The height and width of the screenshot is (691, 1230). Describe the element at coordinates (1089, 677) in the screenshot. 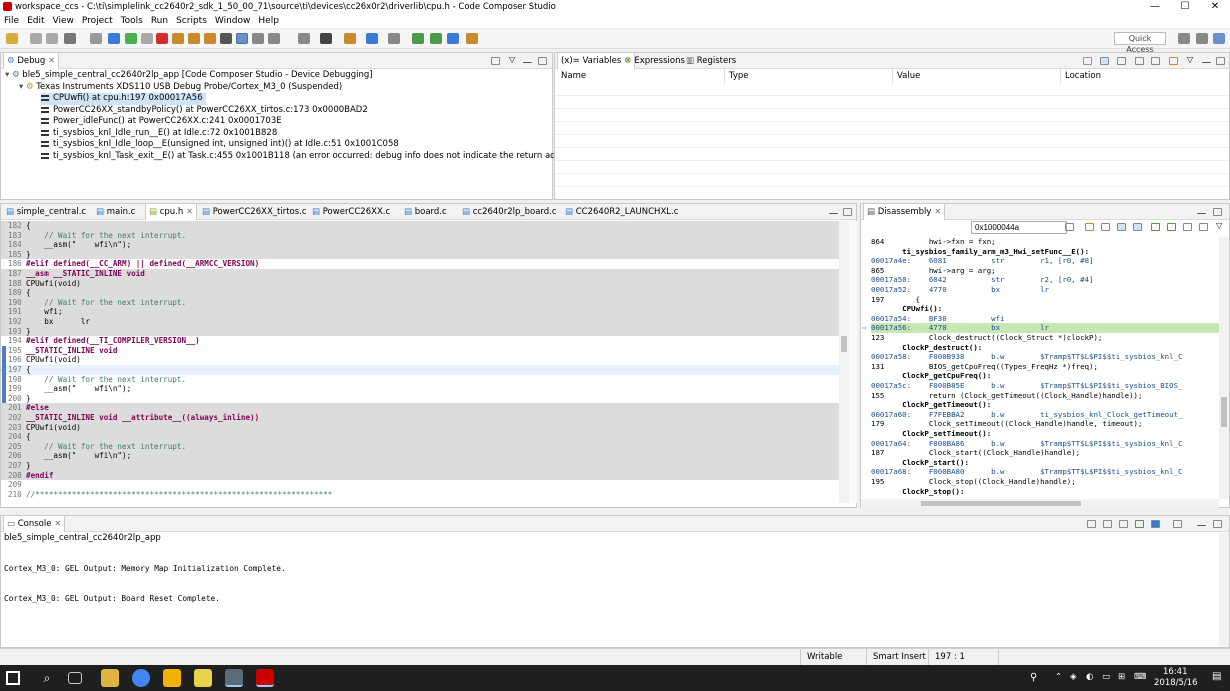

I see `volume-icon: ◐` at that location.